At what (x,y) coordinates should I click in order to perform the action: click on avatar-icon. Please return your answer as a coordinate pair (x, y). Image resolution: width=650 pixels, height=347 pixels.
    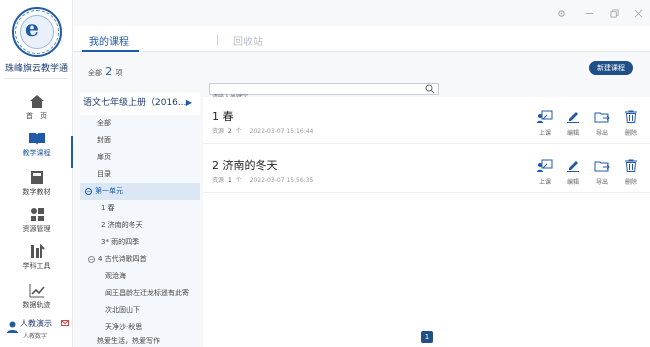
    Looking at the image, I should click on (12, 327).